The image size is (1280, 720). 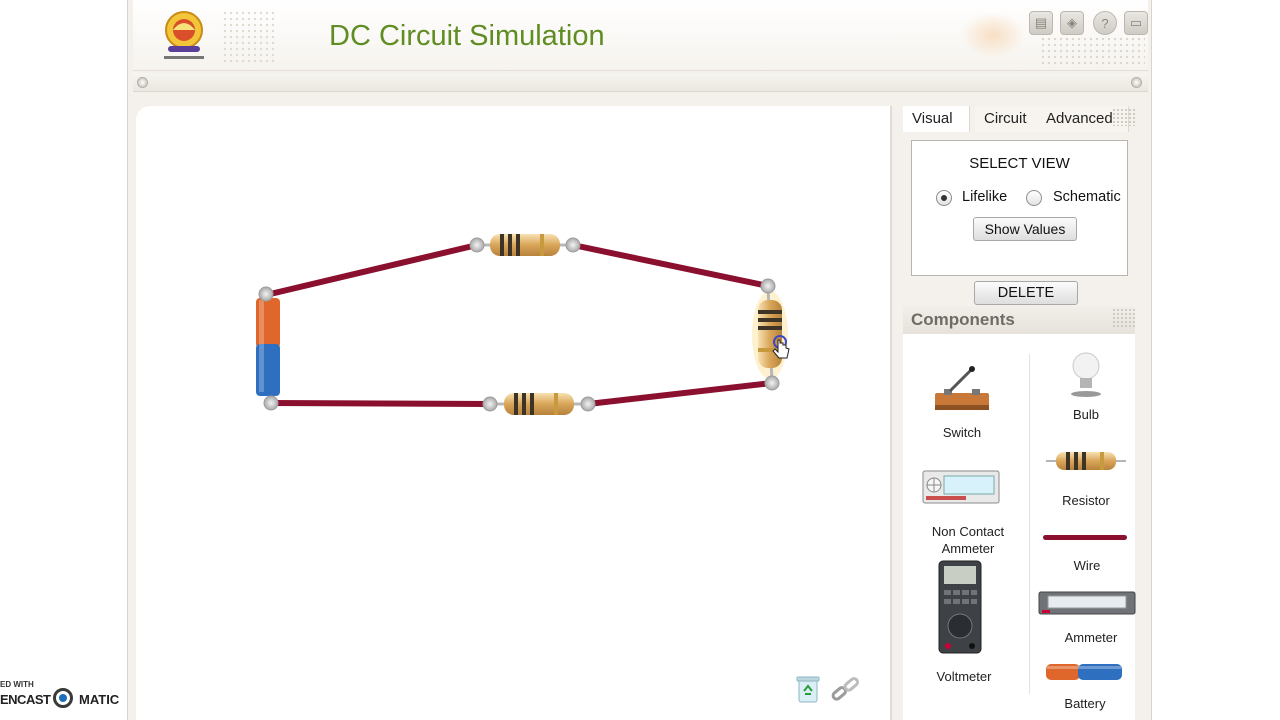 I want to click on wire-top-right, so click(x=670, y=265).